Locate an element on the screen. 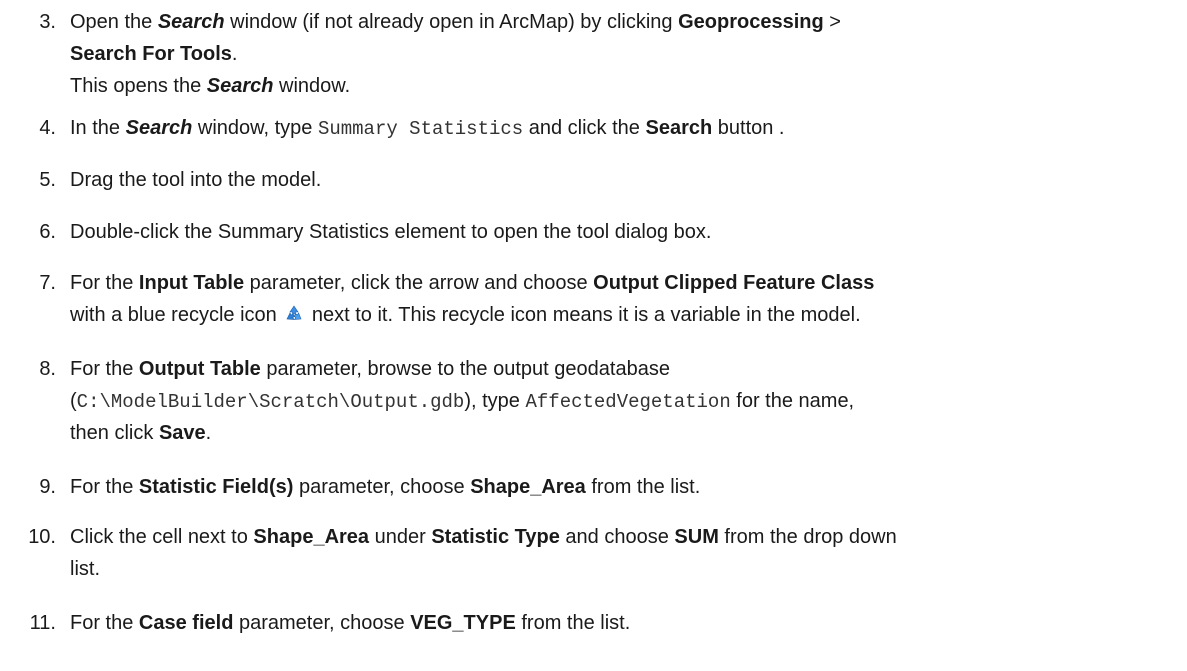 The image size is (1187, 671). step-line: This opens the Search window. is located at coordinates (210, 86).